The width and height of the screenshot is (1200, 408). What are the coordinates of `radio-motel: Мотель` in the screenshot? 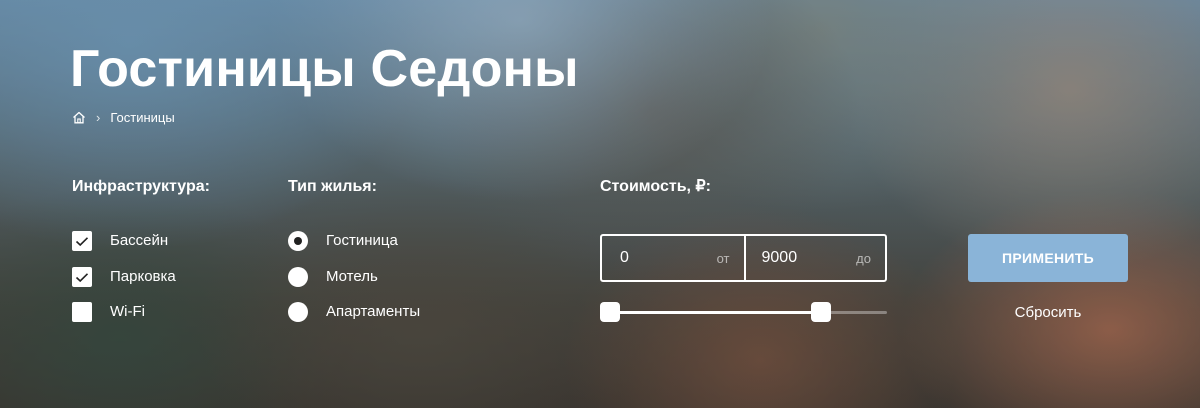 It's located at (333, 277).